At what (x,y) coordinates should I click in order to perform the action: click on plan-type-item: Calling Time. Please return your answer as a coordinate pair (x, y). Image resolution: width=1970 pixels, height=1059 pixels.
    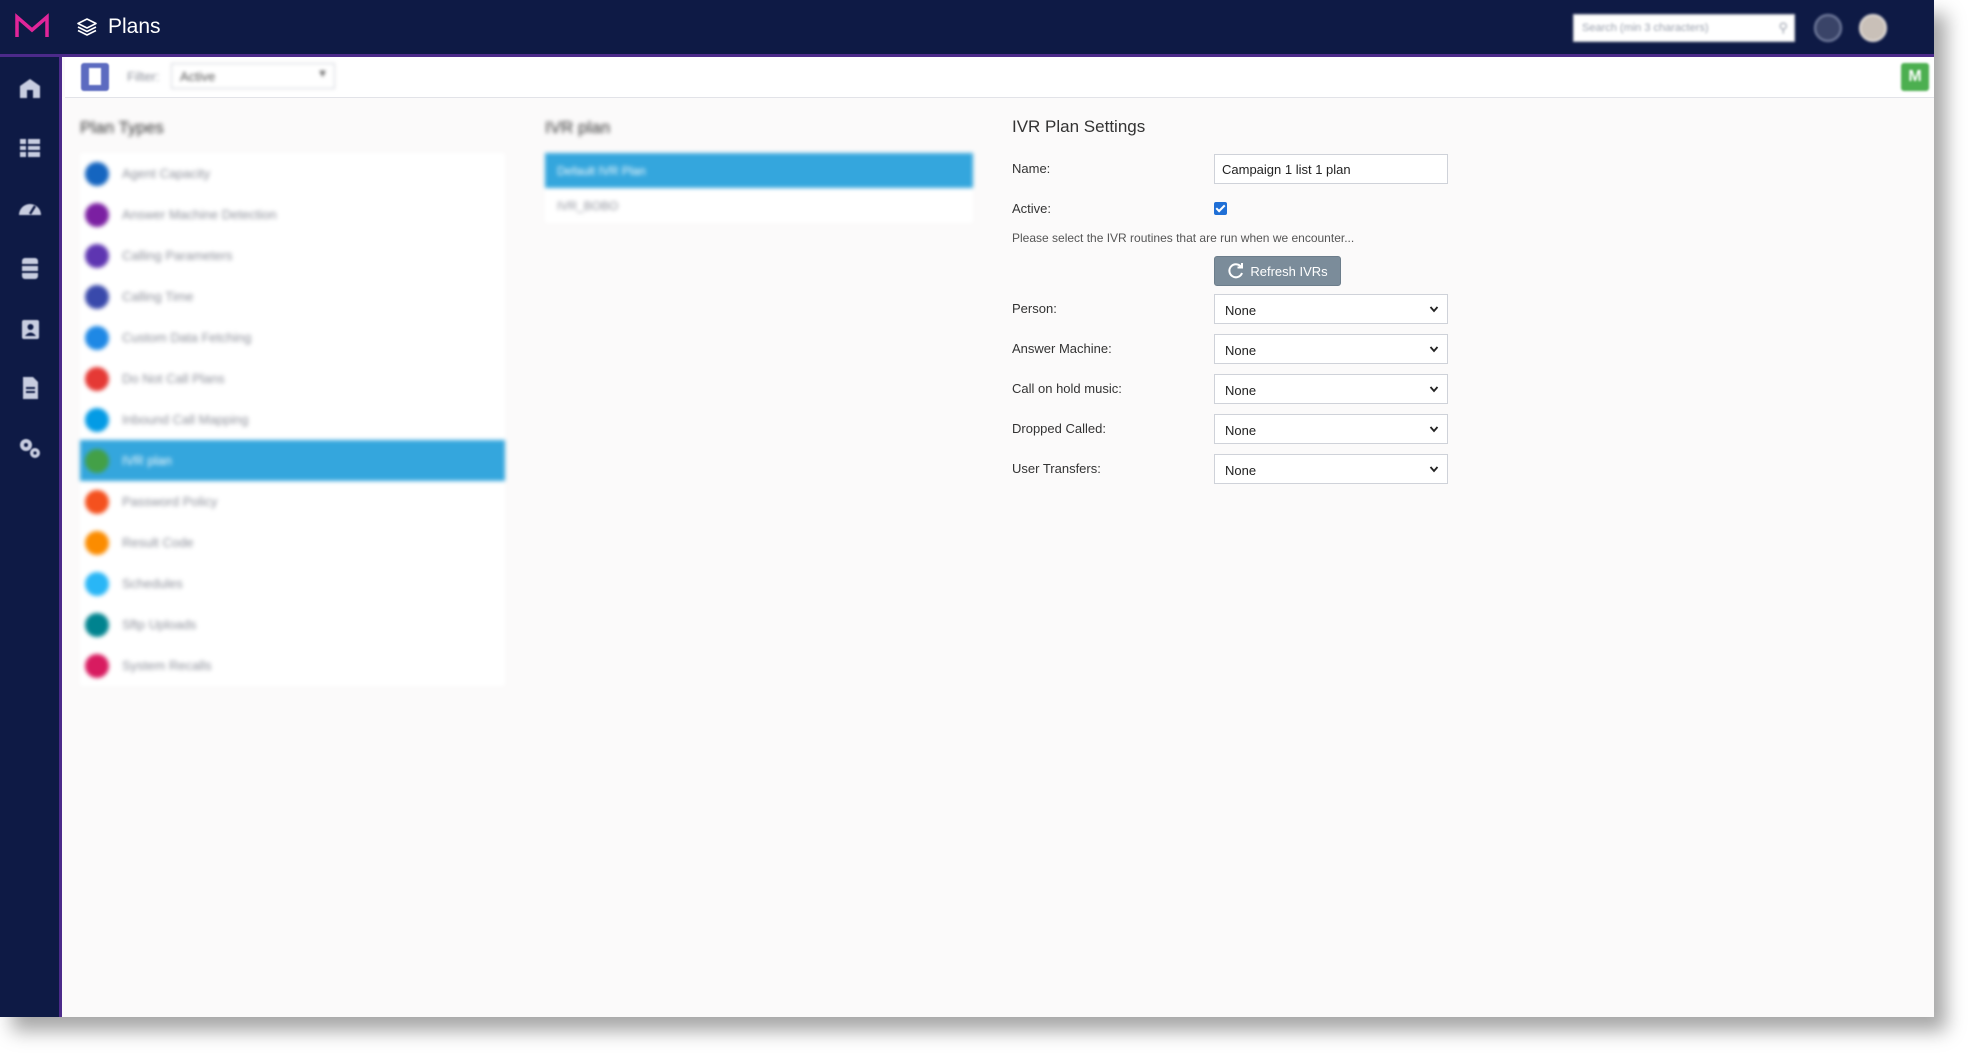
    Looking at the image, I should click on (292, 296).